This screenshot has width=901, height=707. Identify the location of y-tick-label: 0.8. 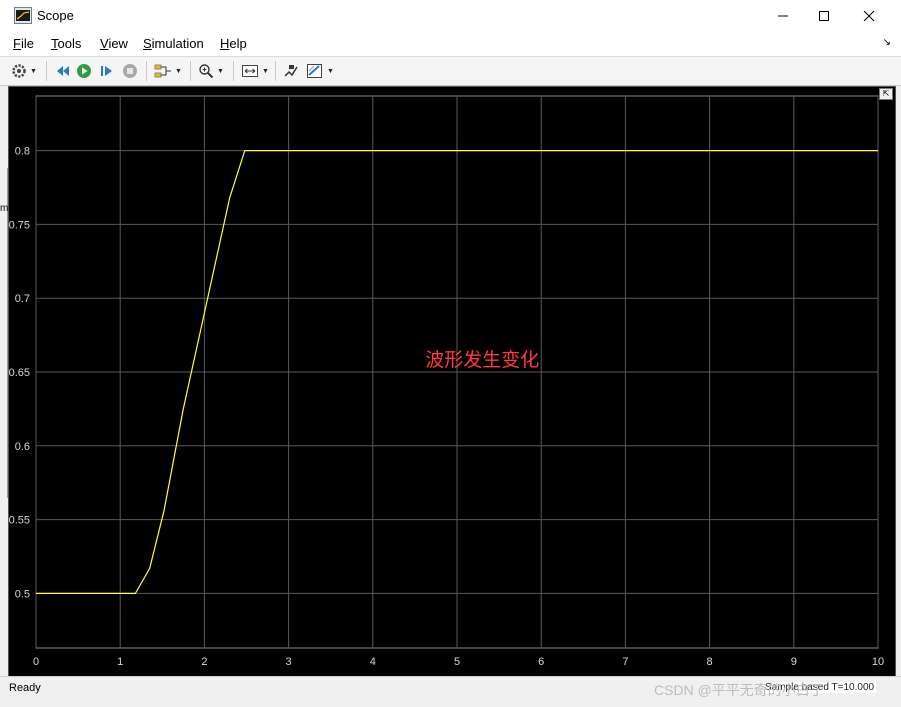
(22, 152).